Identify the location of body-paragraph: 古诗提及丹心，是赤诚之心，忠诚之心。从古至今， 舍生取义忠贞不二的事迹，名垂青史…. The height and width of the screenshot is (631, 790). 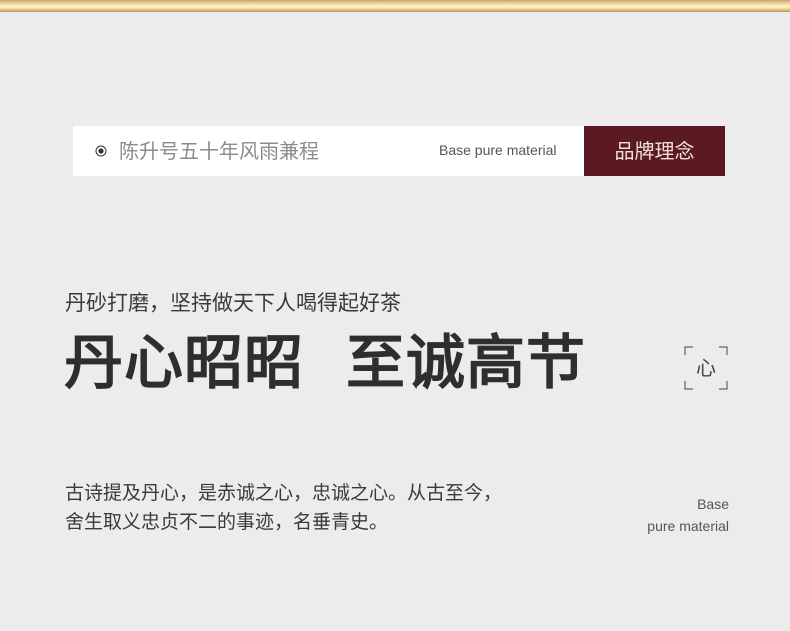
(283, 508).